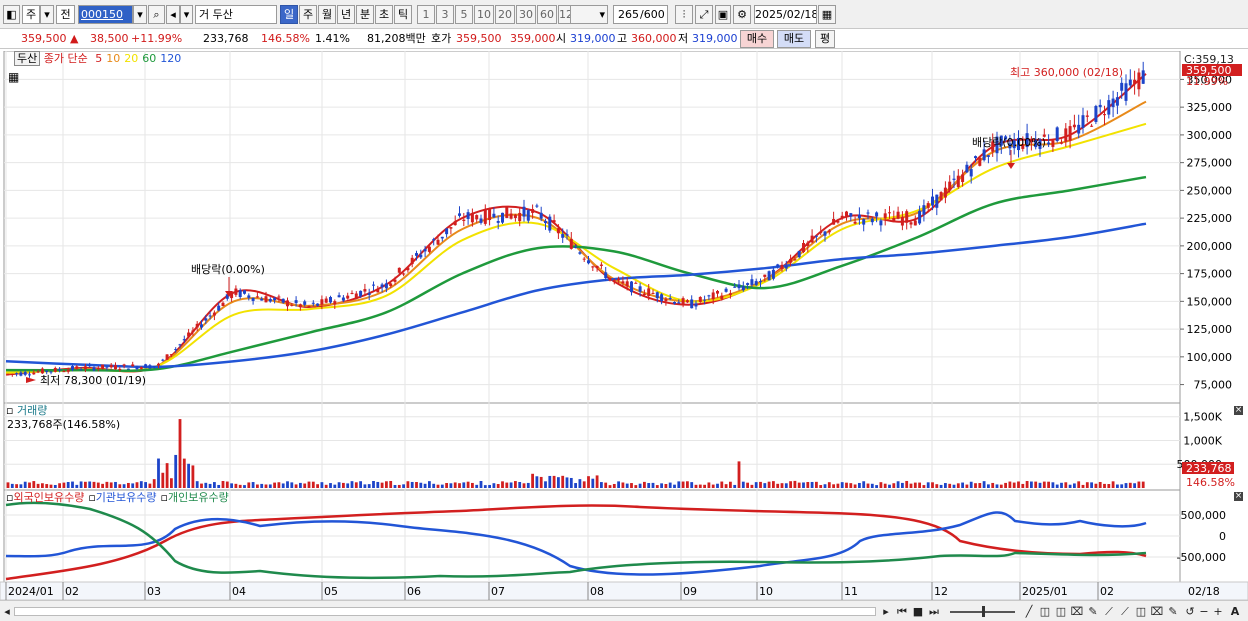 This screenshot has width=1248, height=621. What do you see at coordinates (154, 591) in the screenshot?
I see `x-axis-label: 03` at bounding box center [154, 591].